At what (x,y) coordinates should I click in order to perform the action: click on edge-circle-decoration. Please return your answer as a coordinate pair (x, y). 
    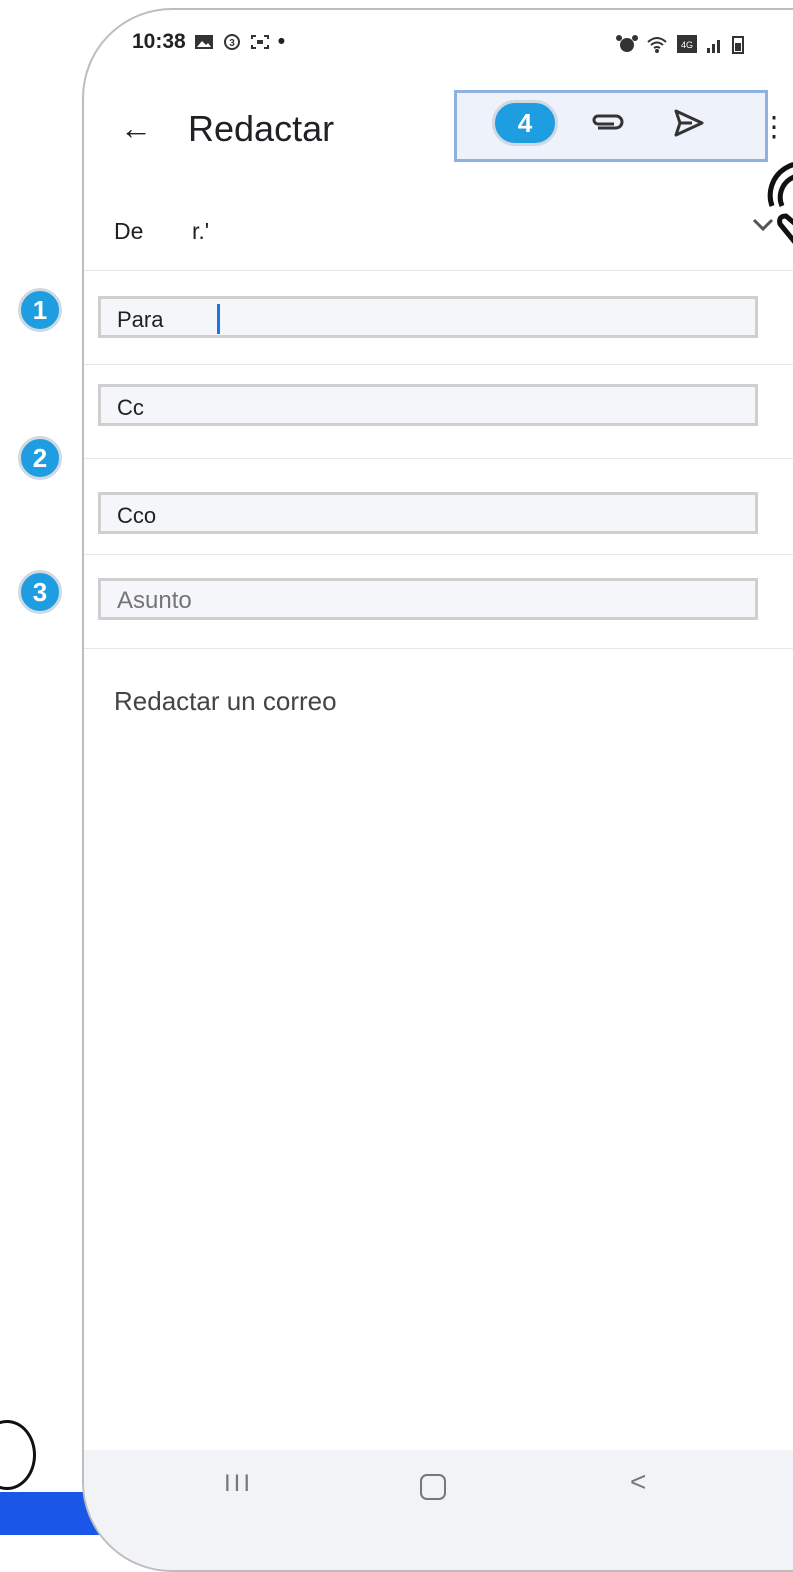
    Looking at the image, I should click on (18, 1455).